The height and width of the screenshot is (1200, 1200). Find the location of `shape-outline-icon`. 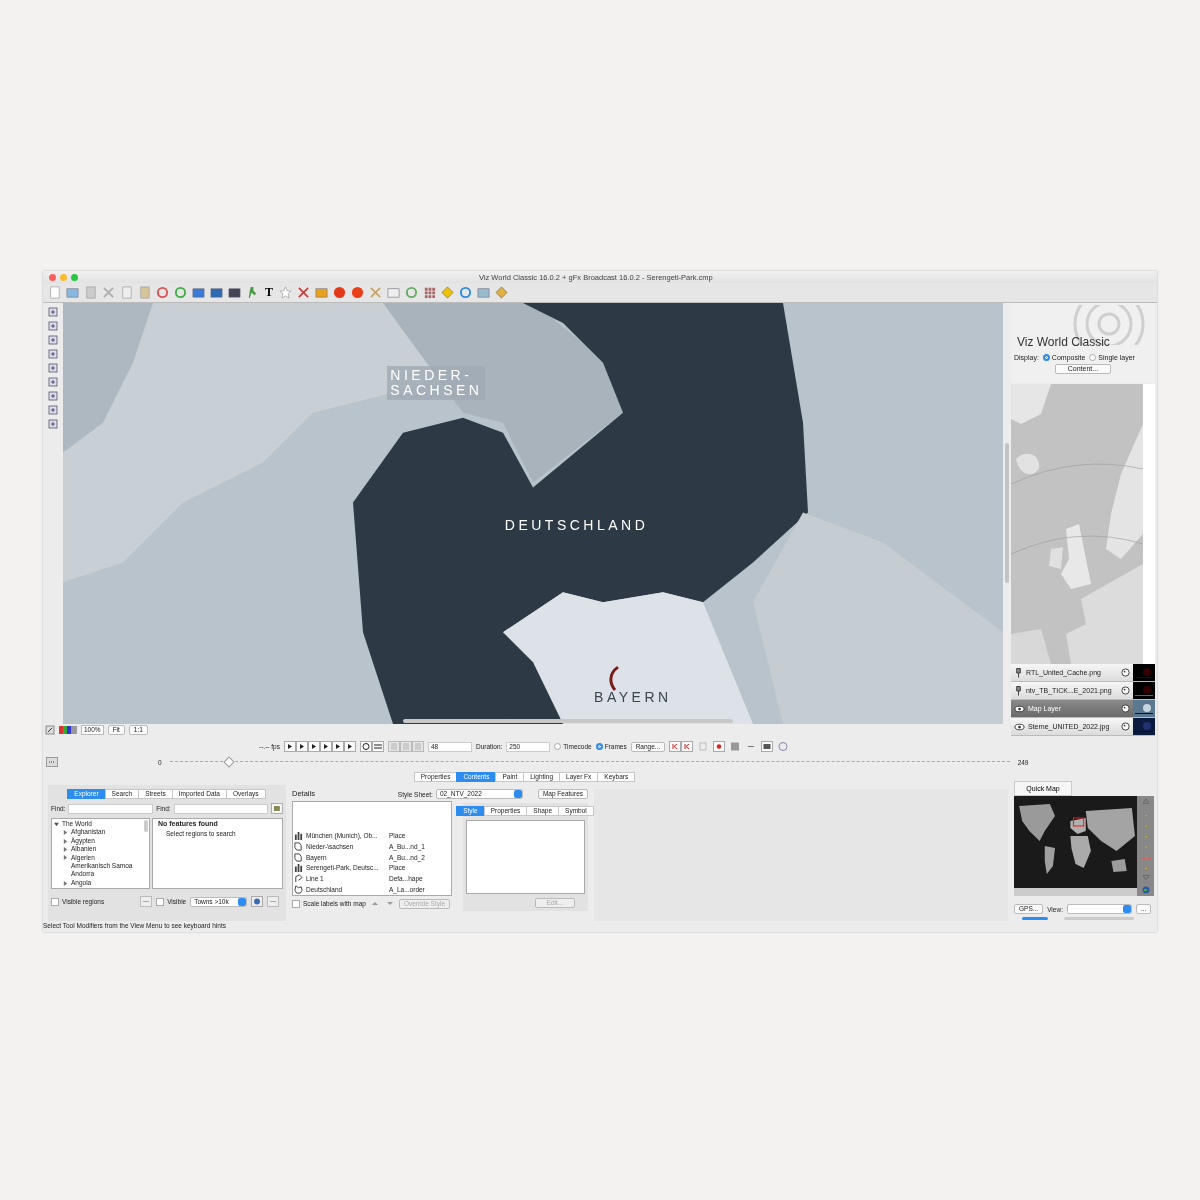

shape-outline-icon is located at coordinates (298, 879).